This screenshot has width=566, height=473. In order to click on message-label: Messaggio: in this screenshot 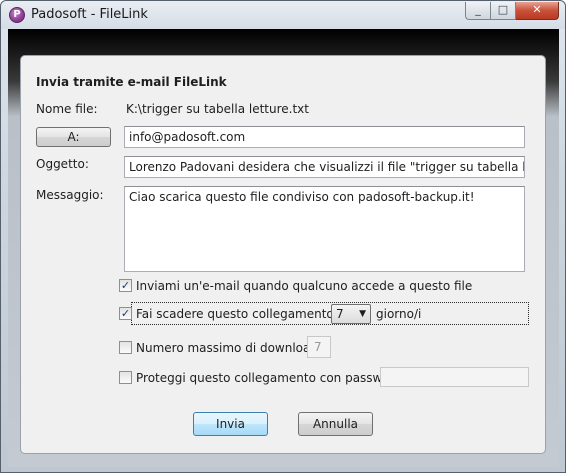, I will do `click(70, 195)`.